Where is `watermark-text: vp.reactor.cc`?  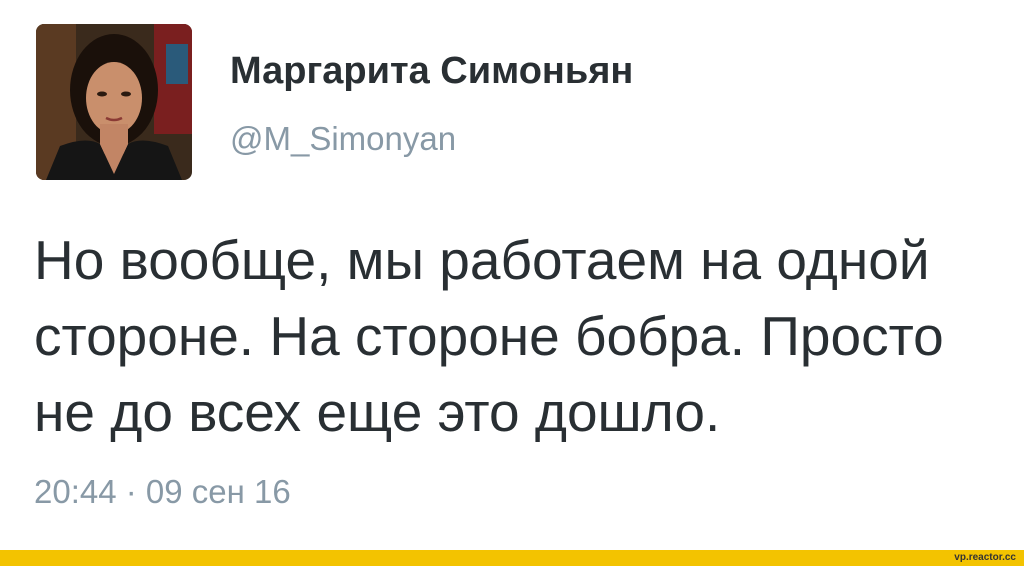 watermark-text: vp.reactor.cc is located at coordinates (985, 557).